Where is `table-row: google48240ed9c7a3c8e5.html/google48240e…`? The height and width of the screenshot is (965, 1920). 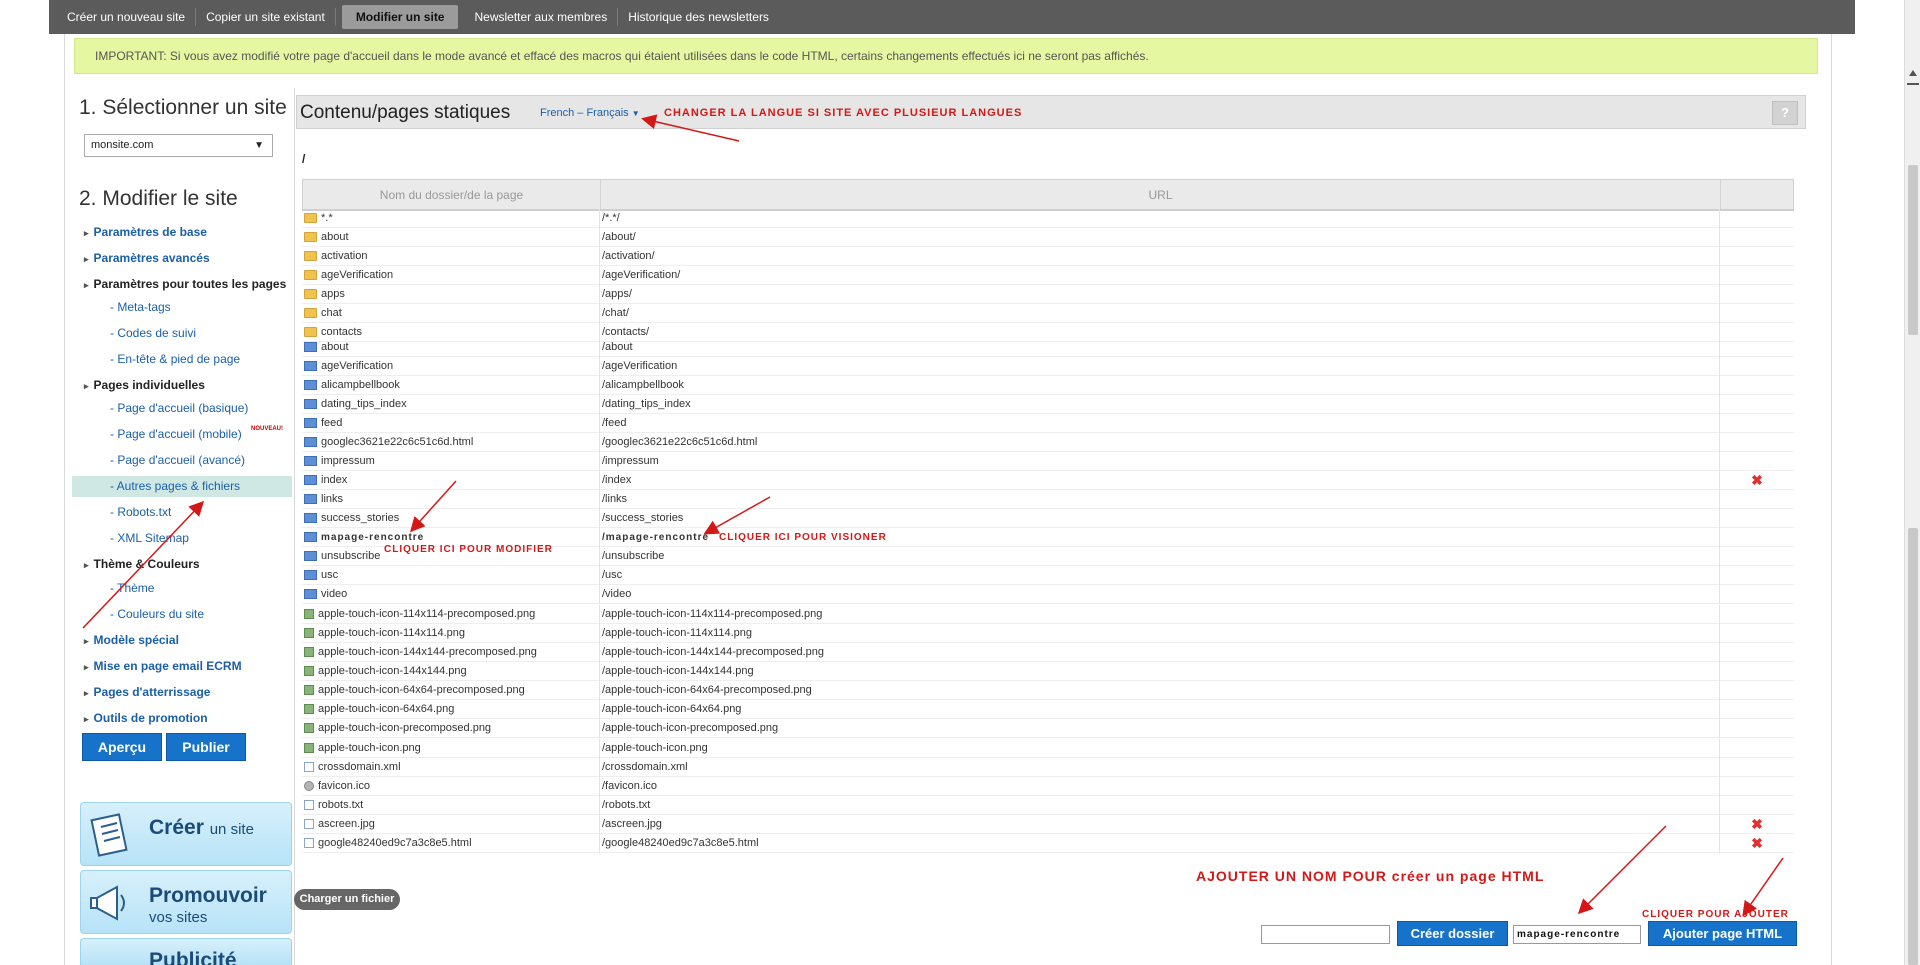
table-row: google48240ed9c7a3c8e5.html/google48240e… is located at coordinates (1048, 843).